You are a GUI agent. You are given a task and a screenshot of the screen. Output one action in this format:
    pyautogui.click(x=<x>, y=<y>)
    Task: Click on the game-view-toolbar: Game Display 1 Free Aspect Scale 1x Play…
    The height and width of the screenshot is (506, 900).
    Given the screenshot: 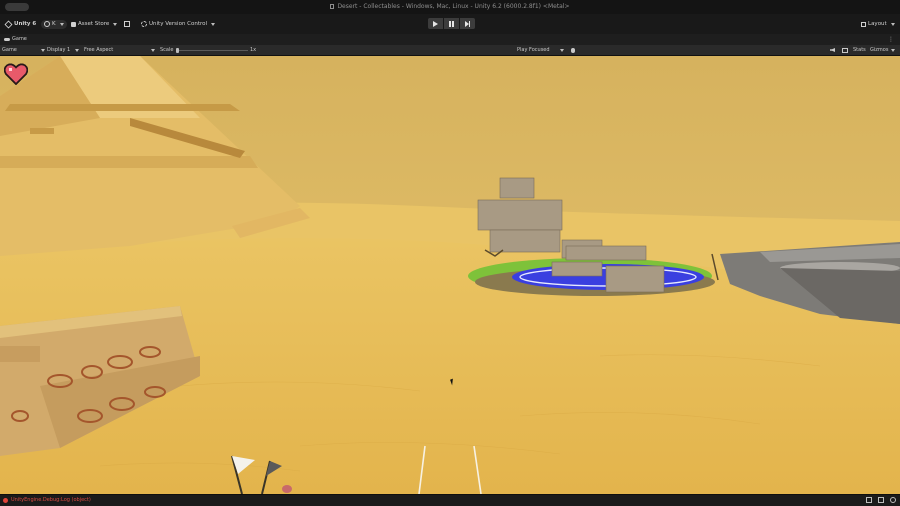 What is the action you would take?
    pyautogui.click(x=450, y=50)
    